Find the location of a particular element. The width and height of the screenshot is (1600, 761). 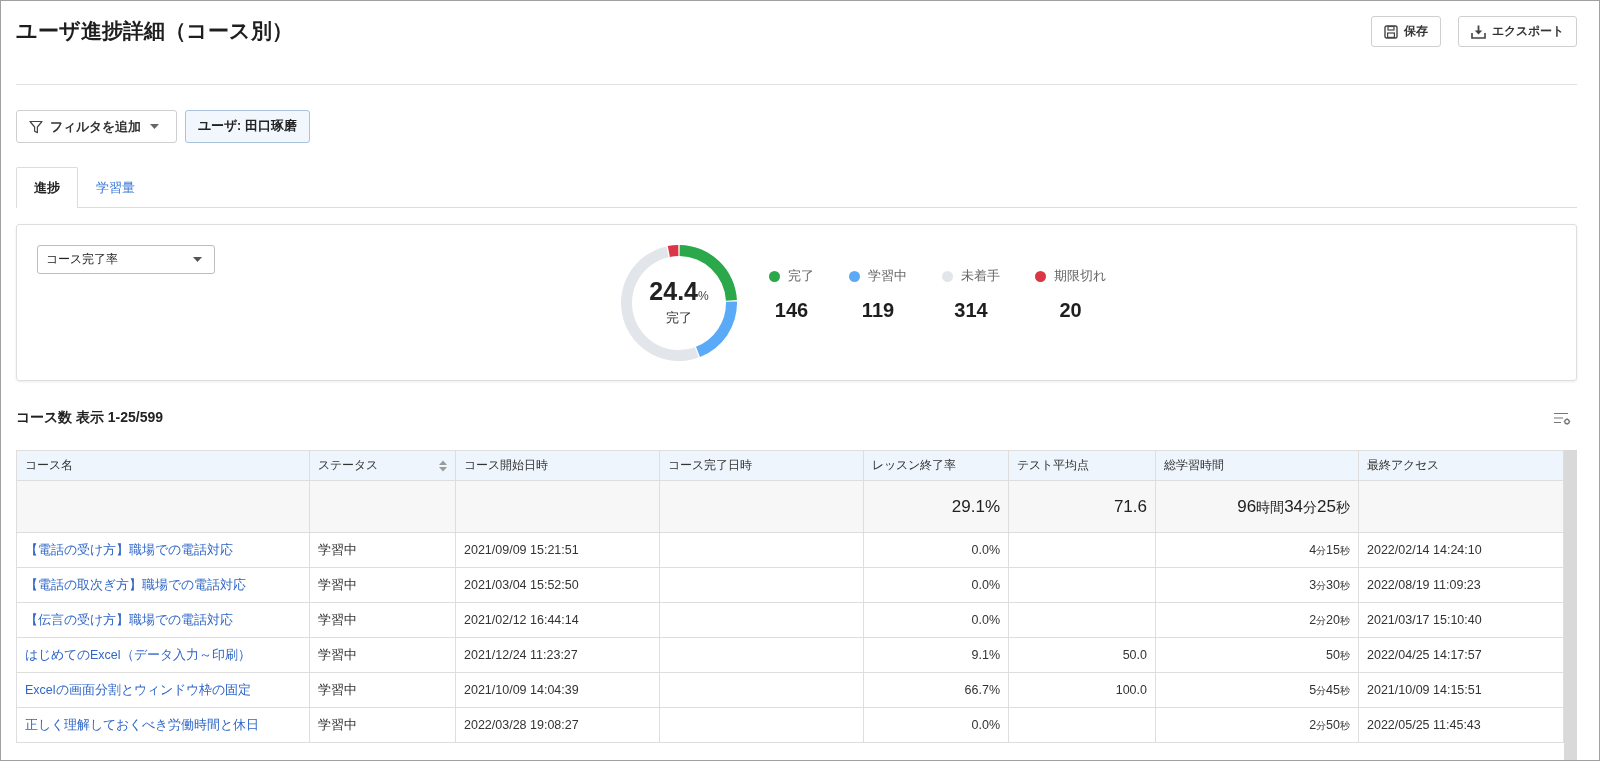

date-cell: 2022/04/25 14:17:57 is located at coordinates (1461, 655).